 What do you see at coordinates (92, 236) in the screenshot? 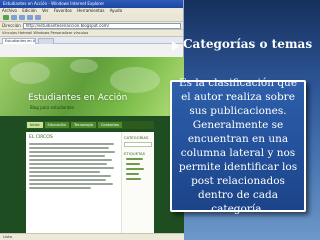
I see `browser-status-bar: Listo` at bounding box center [92, 236].